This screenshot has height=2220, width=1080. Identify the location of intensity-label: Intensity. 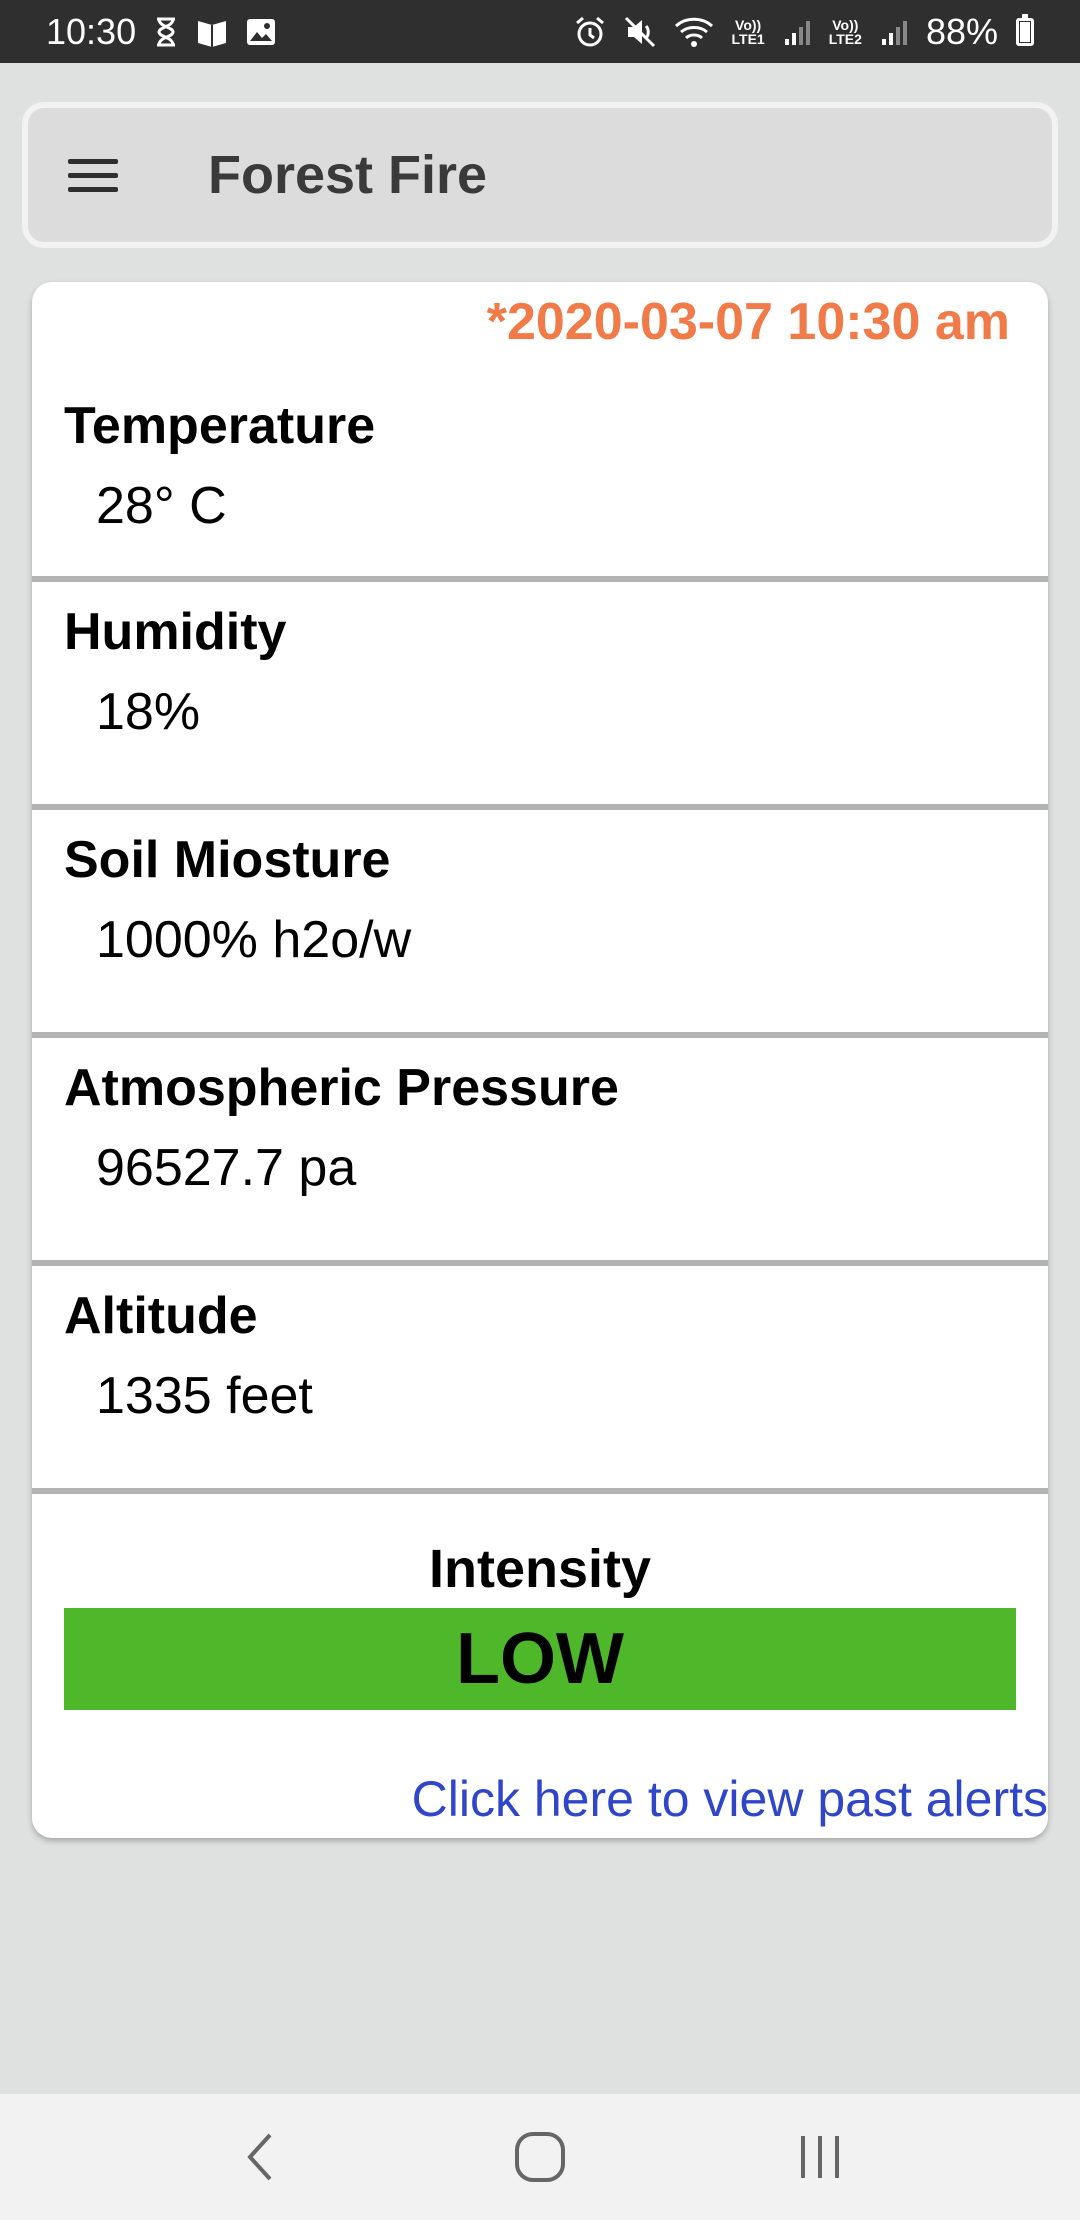
(540, 1569).